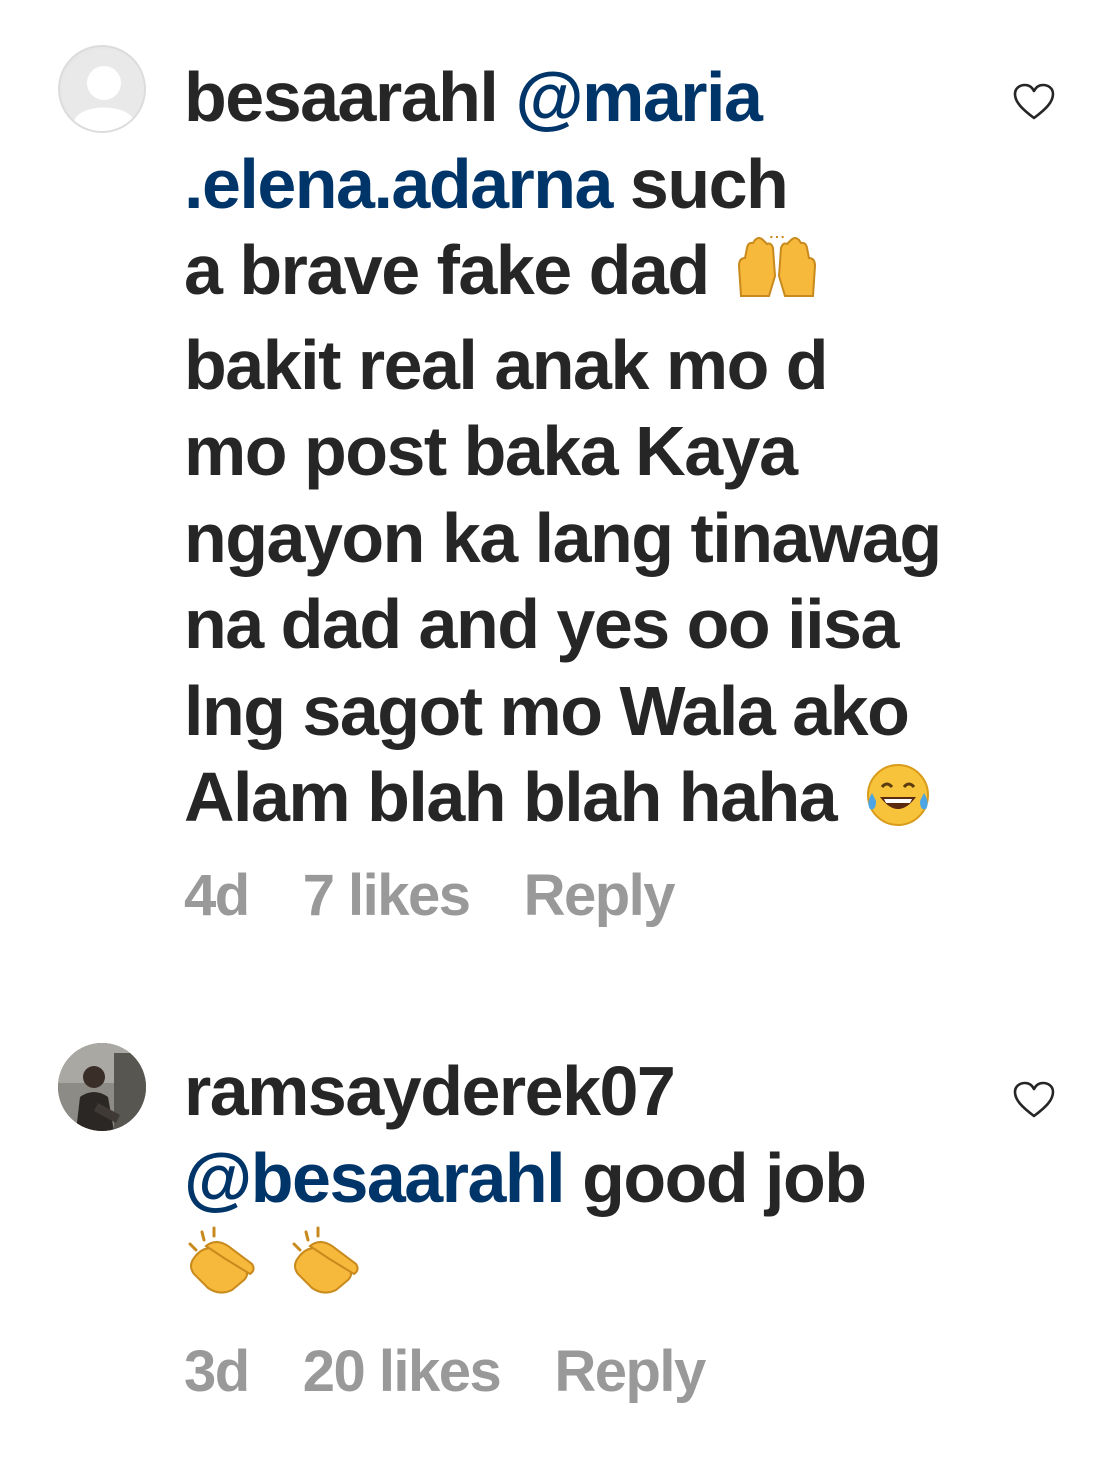  I want to click on user-photo-avatar-icon, so click(102, 1087).